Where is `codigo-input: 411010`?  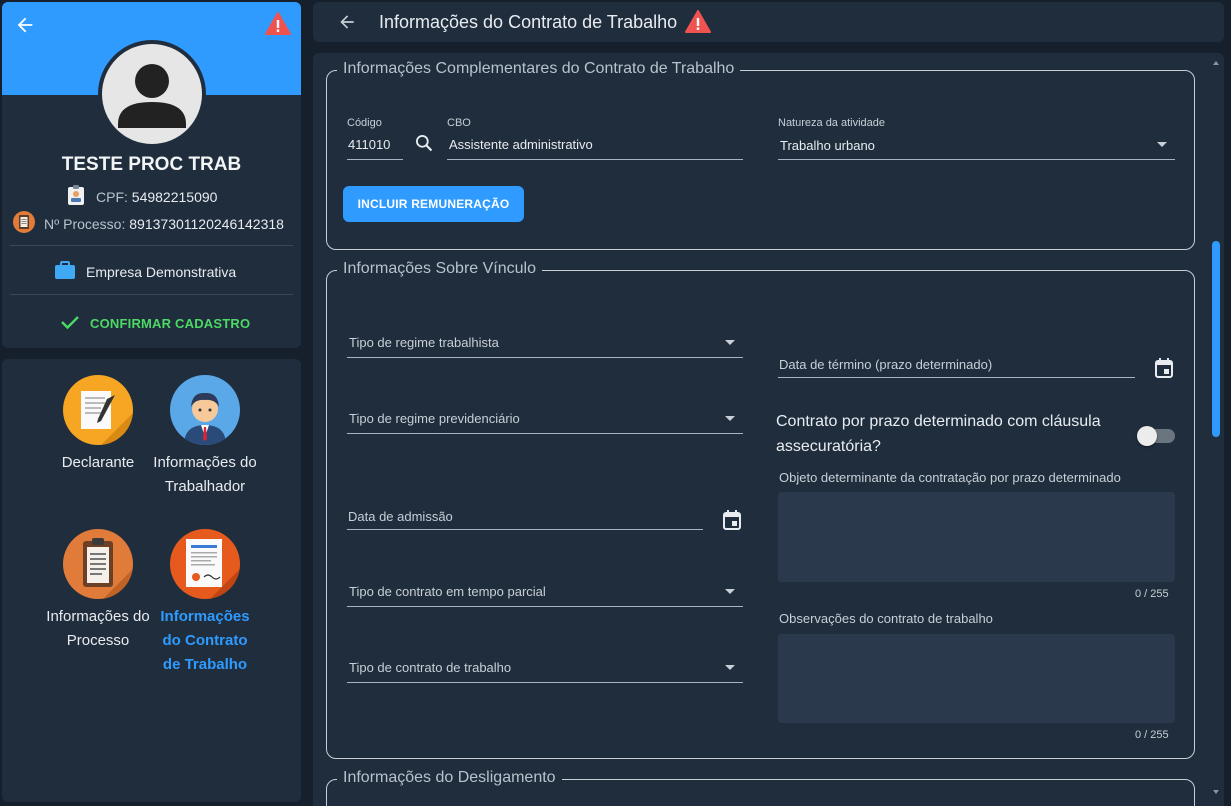
codigo-input: 411010 is located at coordinates (369, 144).